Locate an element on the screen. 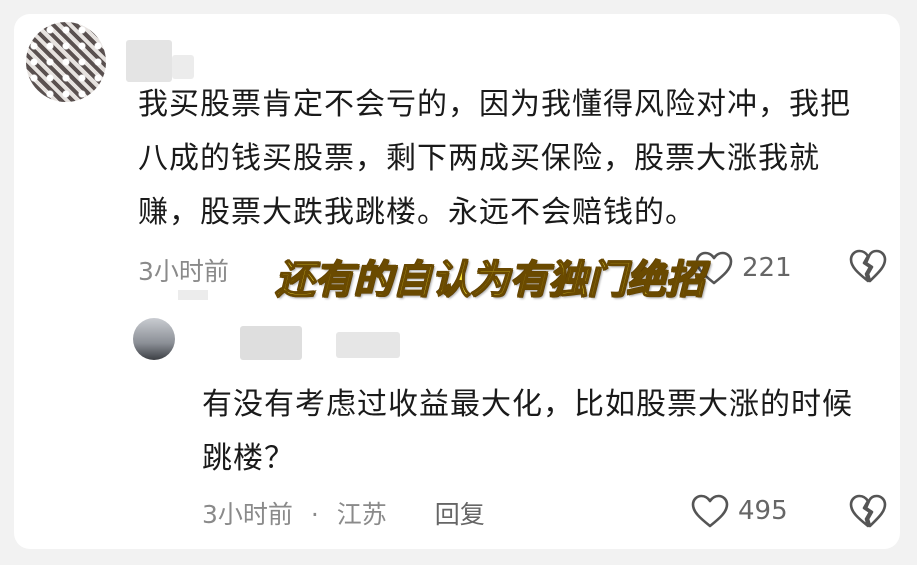 This screenshot has height=565, width=917. comment-meta: 3小时前 · 江苏 回复 is located at coordinates (343, 513).